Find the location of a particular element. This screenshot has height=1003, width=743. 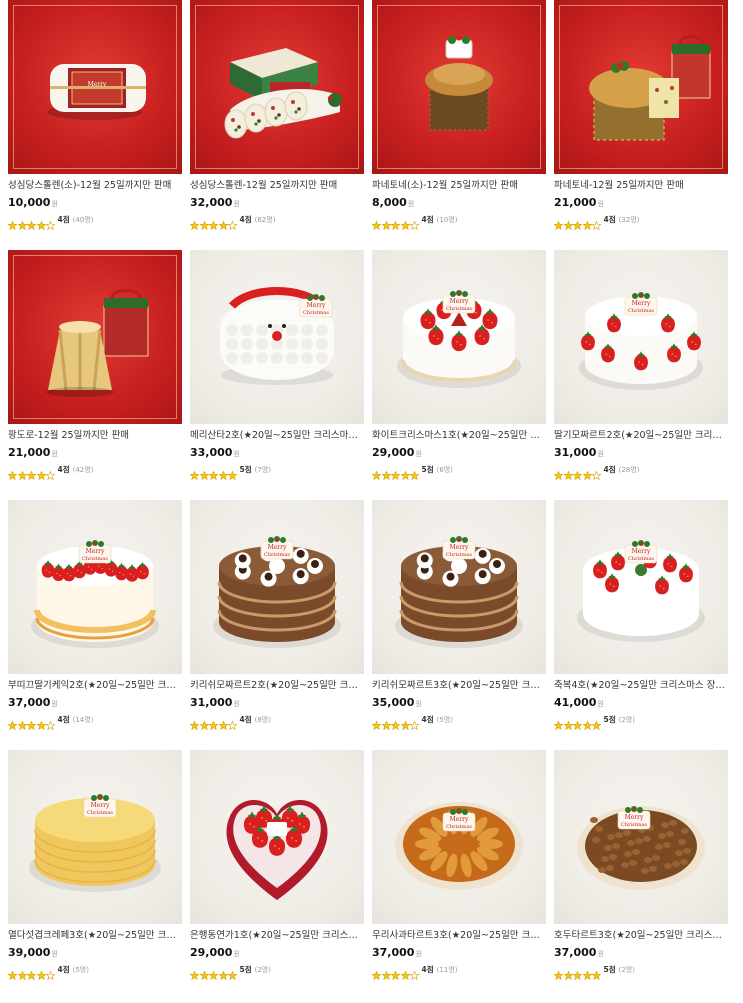

product-card: 파네토네(소)-12월 25일까지만 판매 8,000원 4점 (10명) is located at coordinates (458, 125).